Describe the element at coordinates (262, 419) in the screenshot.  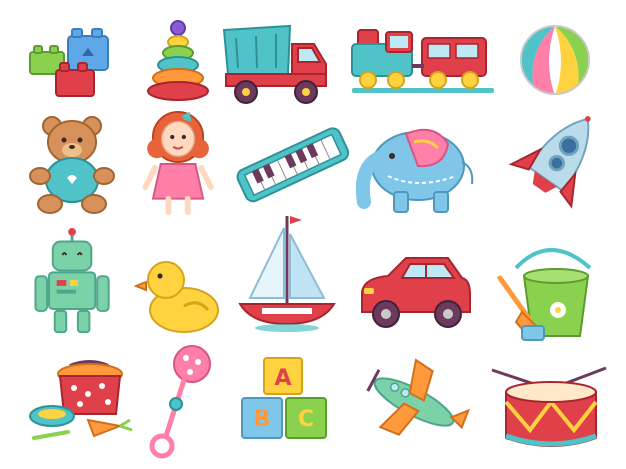
I see `block-letter-b: B` at that location.